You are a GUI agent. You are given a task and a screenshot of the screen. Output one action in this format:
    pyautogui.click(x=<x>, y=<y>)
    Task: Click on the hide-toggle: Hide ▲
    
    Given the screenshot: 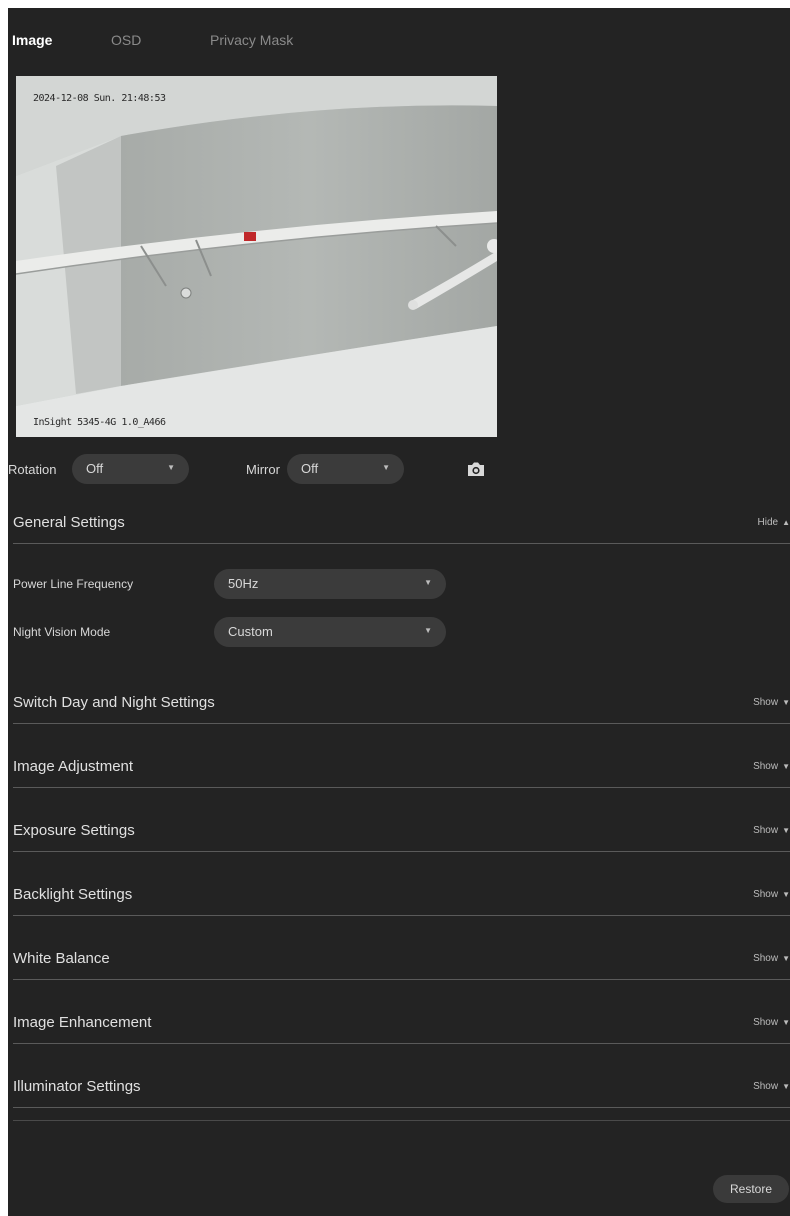 What is the action you would take?
    pyautogui.click(x=774, y=522)
    